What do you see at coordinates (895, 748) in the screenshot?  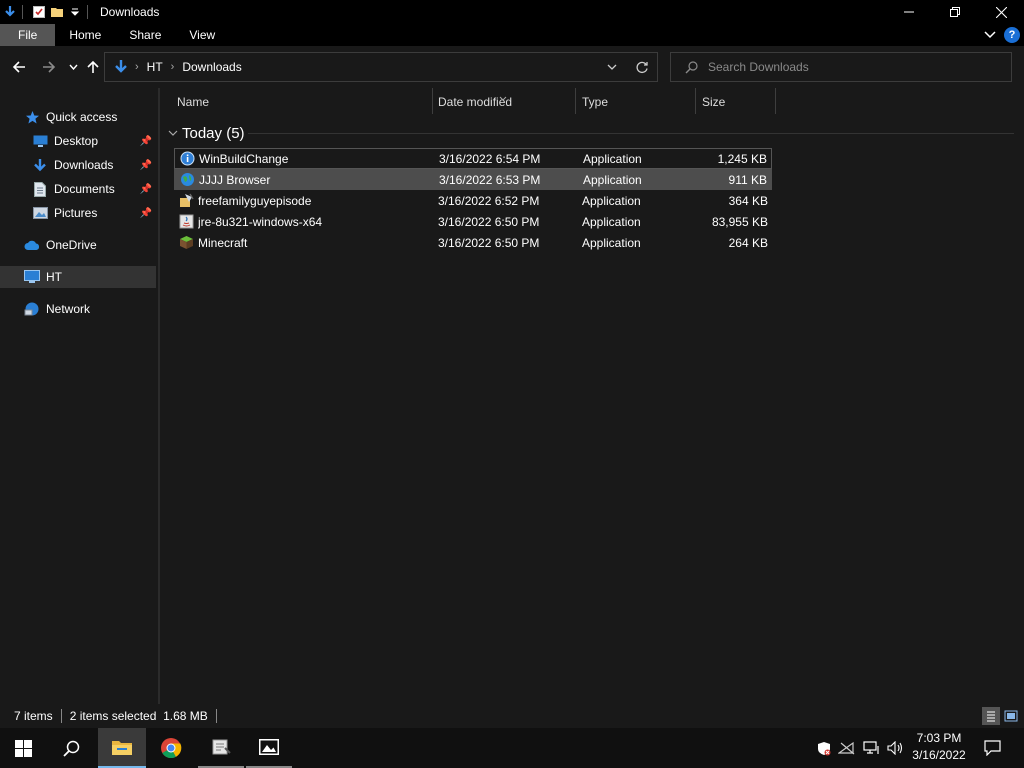 I see `volume-icon` at bounding box center [895, 748].